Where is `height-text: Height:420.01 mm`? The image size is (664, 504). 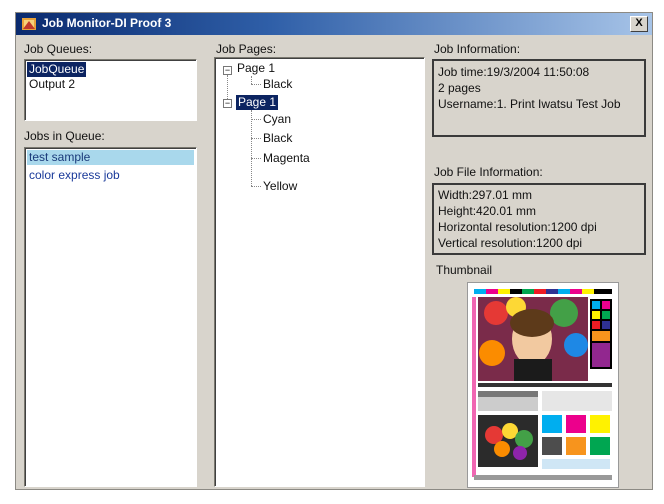 height-text: Height:420.01 mm is located at coordinates (487, 211).